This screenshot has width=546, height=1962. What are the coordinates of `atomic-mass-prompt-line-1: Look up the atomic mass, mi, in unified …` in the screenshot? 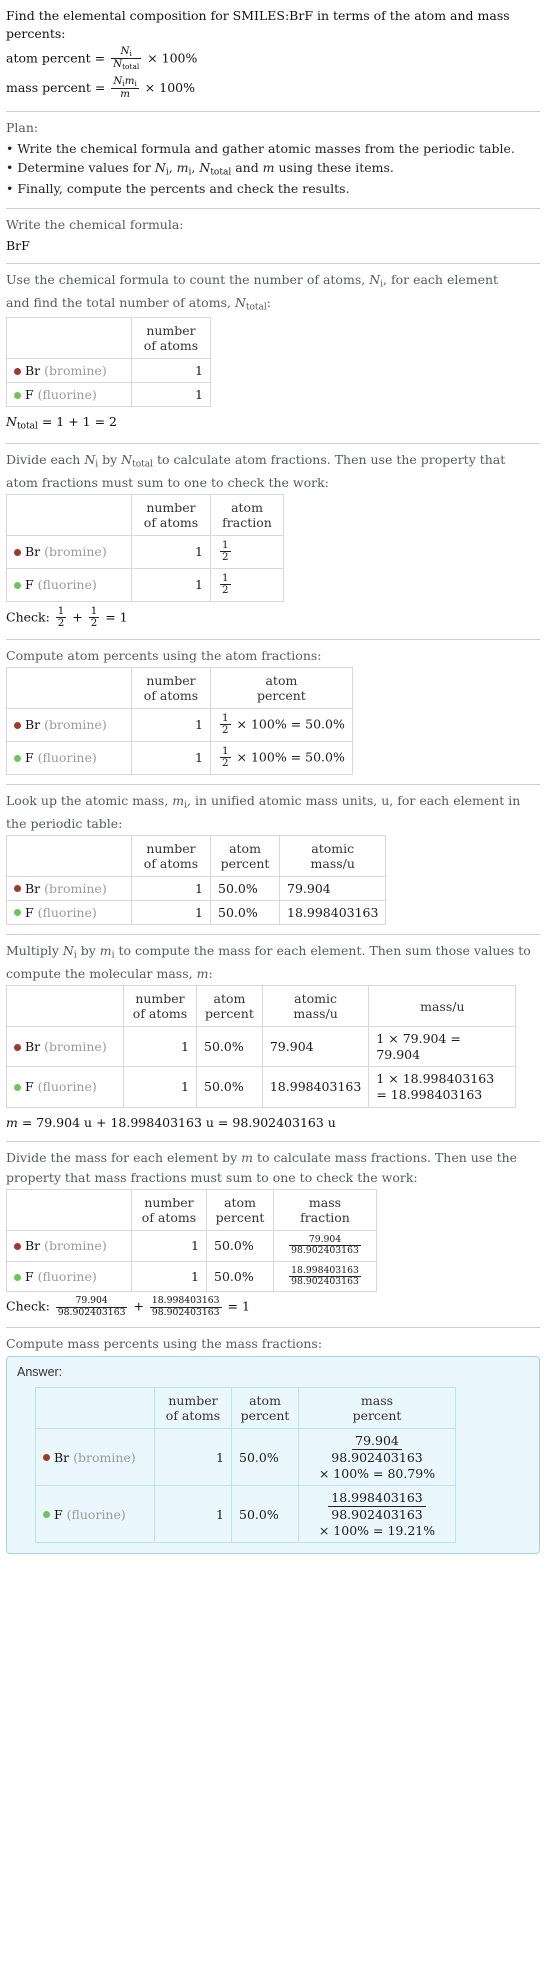 It's located at (263, 801).